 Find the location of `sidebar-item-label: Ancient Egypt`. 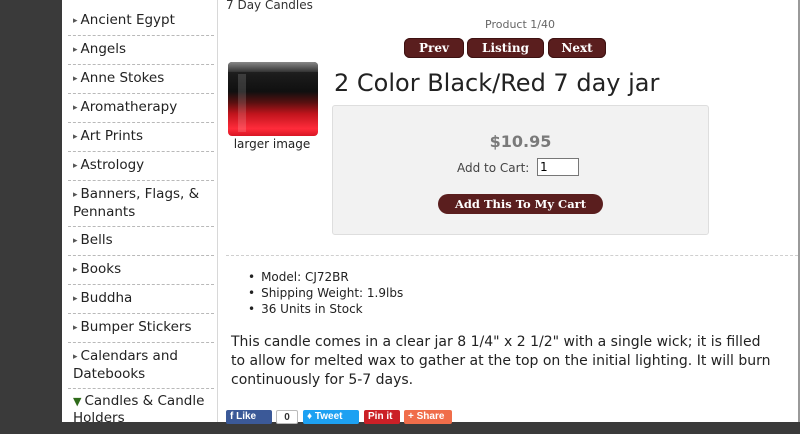

sidebar-item-label: Ancient Egypt is located at coordinates (127, 20).